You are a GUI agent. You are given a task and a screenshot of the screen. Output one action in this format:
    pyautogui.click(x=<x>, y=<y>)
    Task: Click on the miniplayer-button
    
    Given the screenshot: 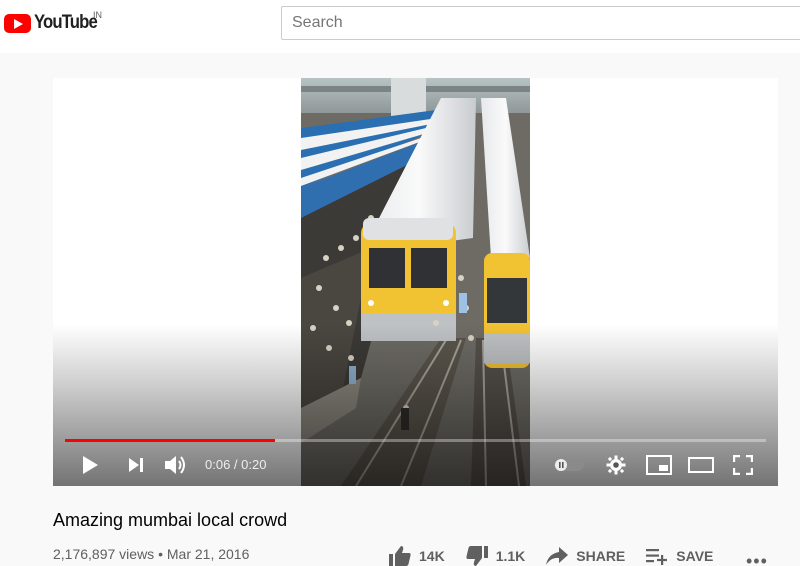 What is the action you would take?
    pyautogui.click(x=659, y=465)
    